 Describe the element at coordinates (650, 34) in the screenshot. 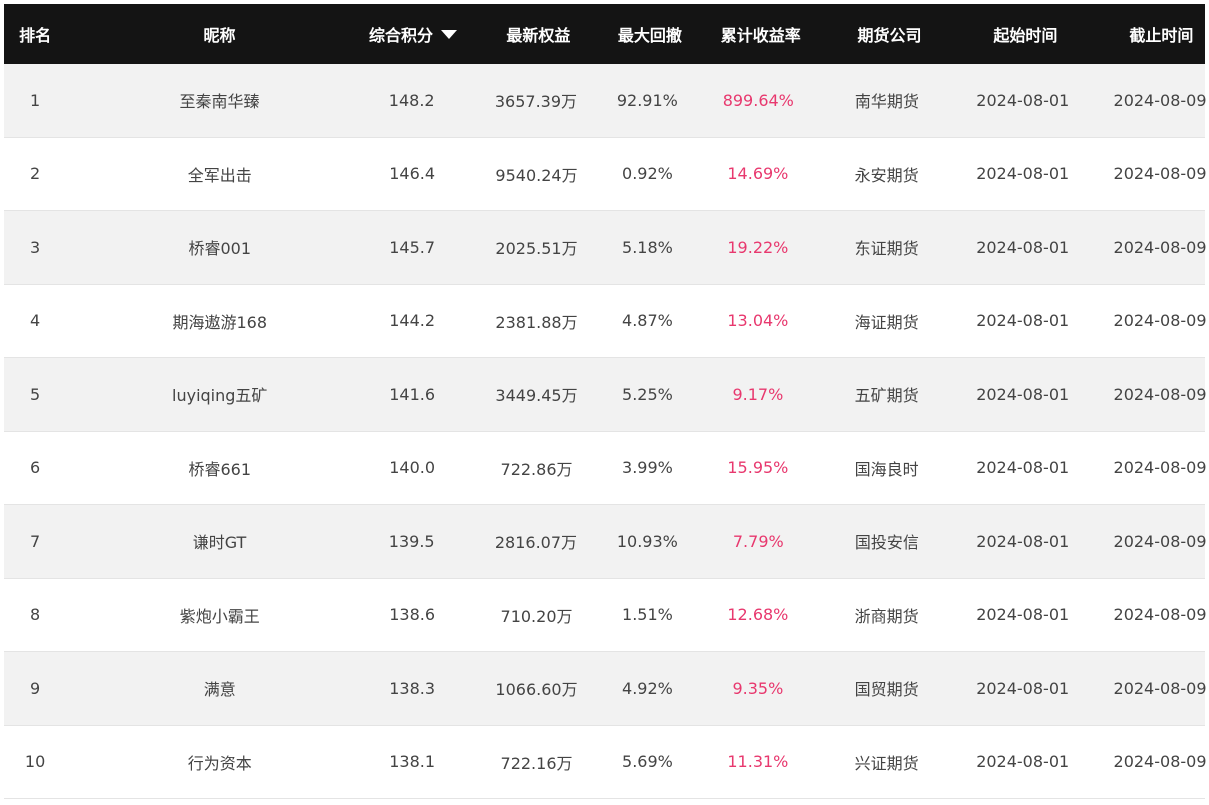

I see `header-drawdown: 最大回撤` at that location.